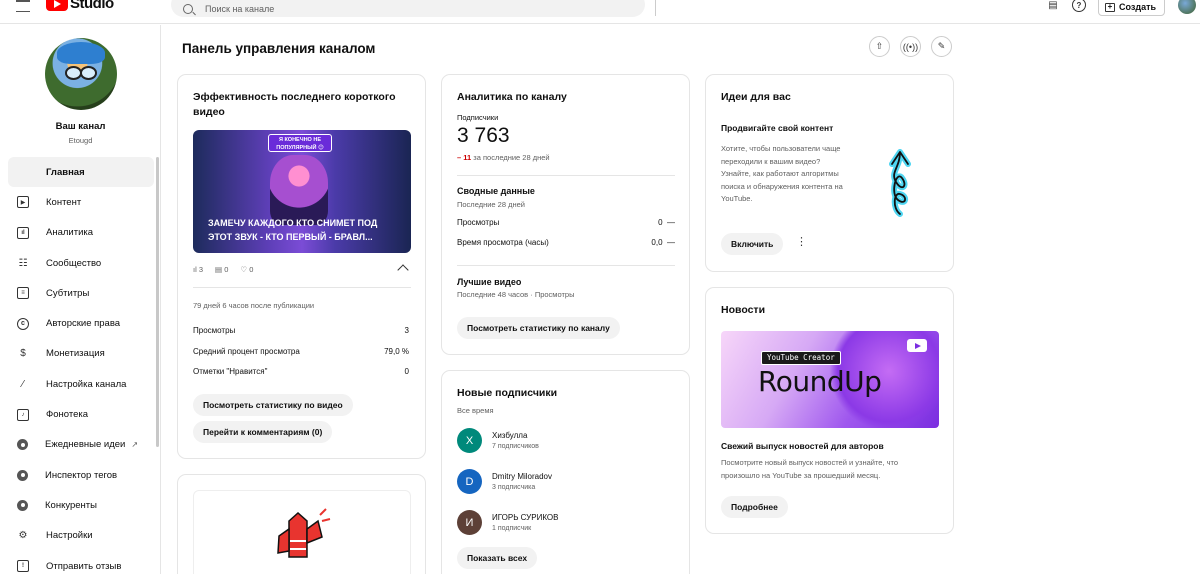 Image resolution: width=1200 pixels, height=574 pixels. What do you see at coordinates (1132, 8) in the screenshot?
I see `create-button: + Создать` at bounding box center [1132, 8].